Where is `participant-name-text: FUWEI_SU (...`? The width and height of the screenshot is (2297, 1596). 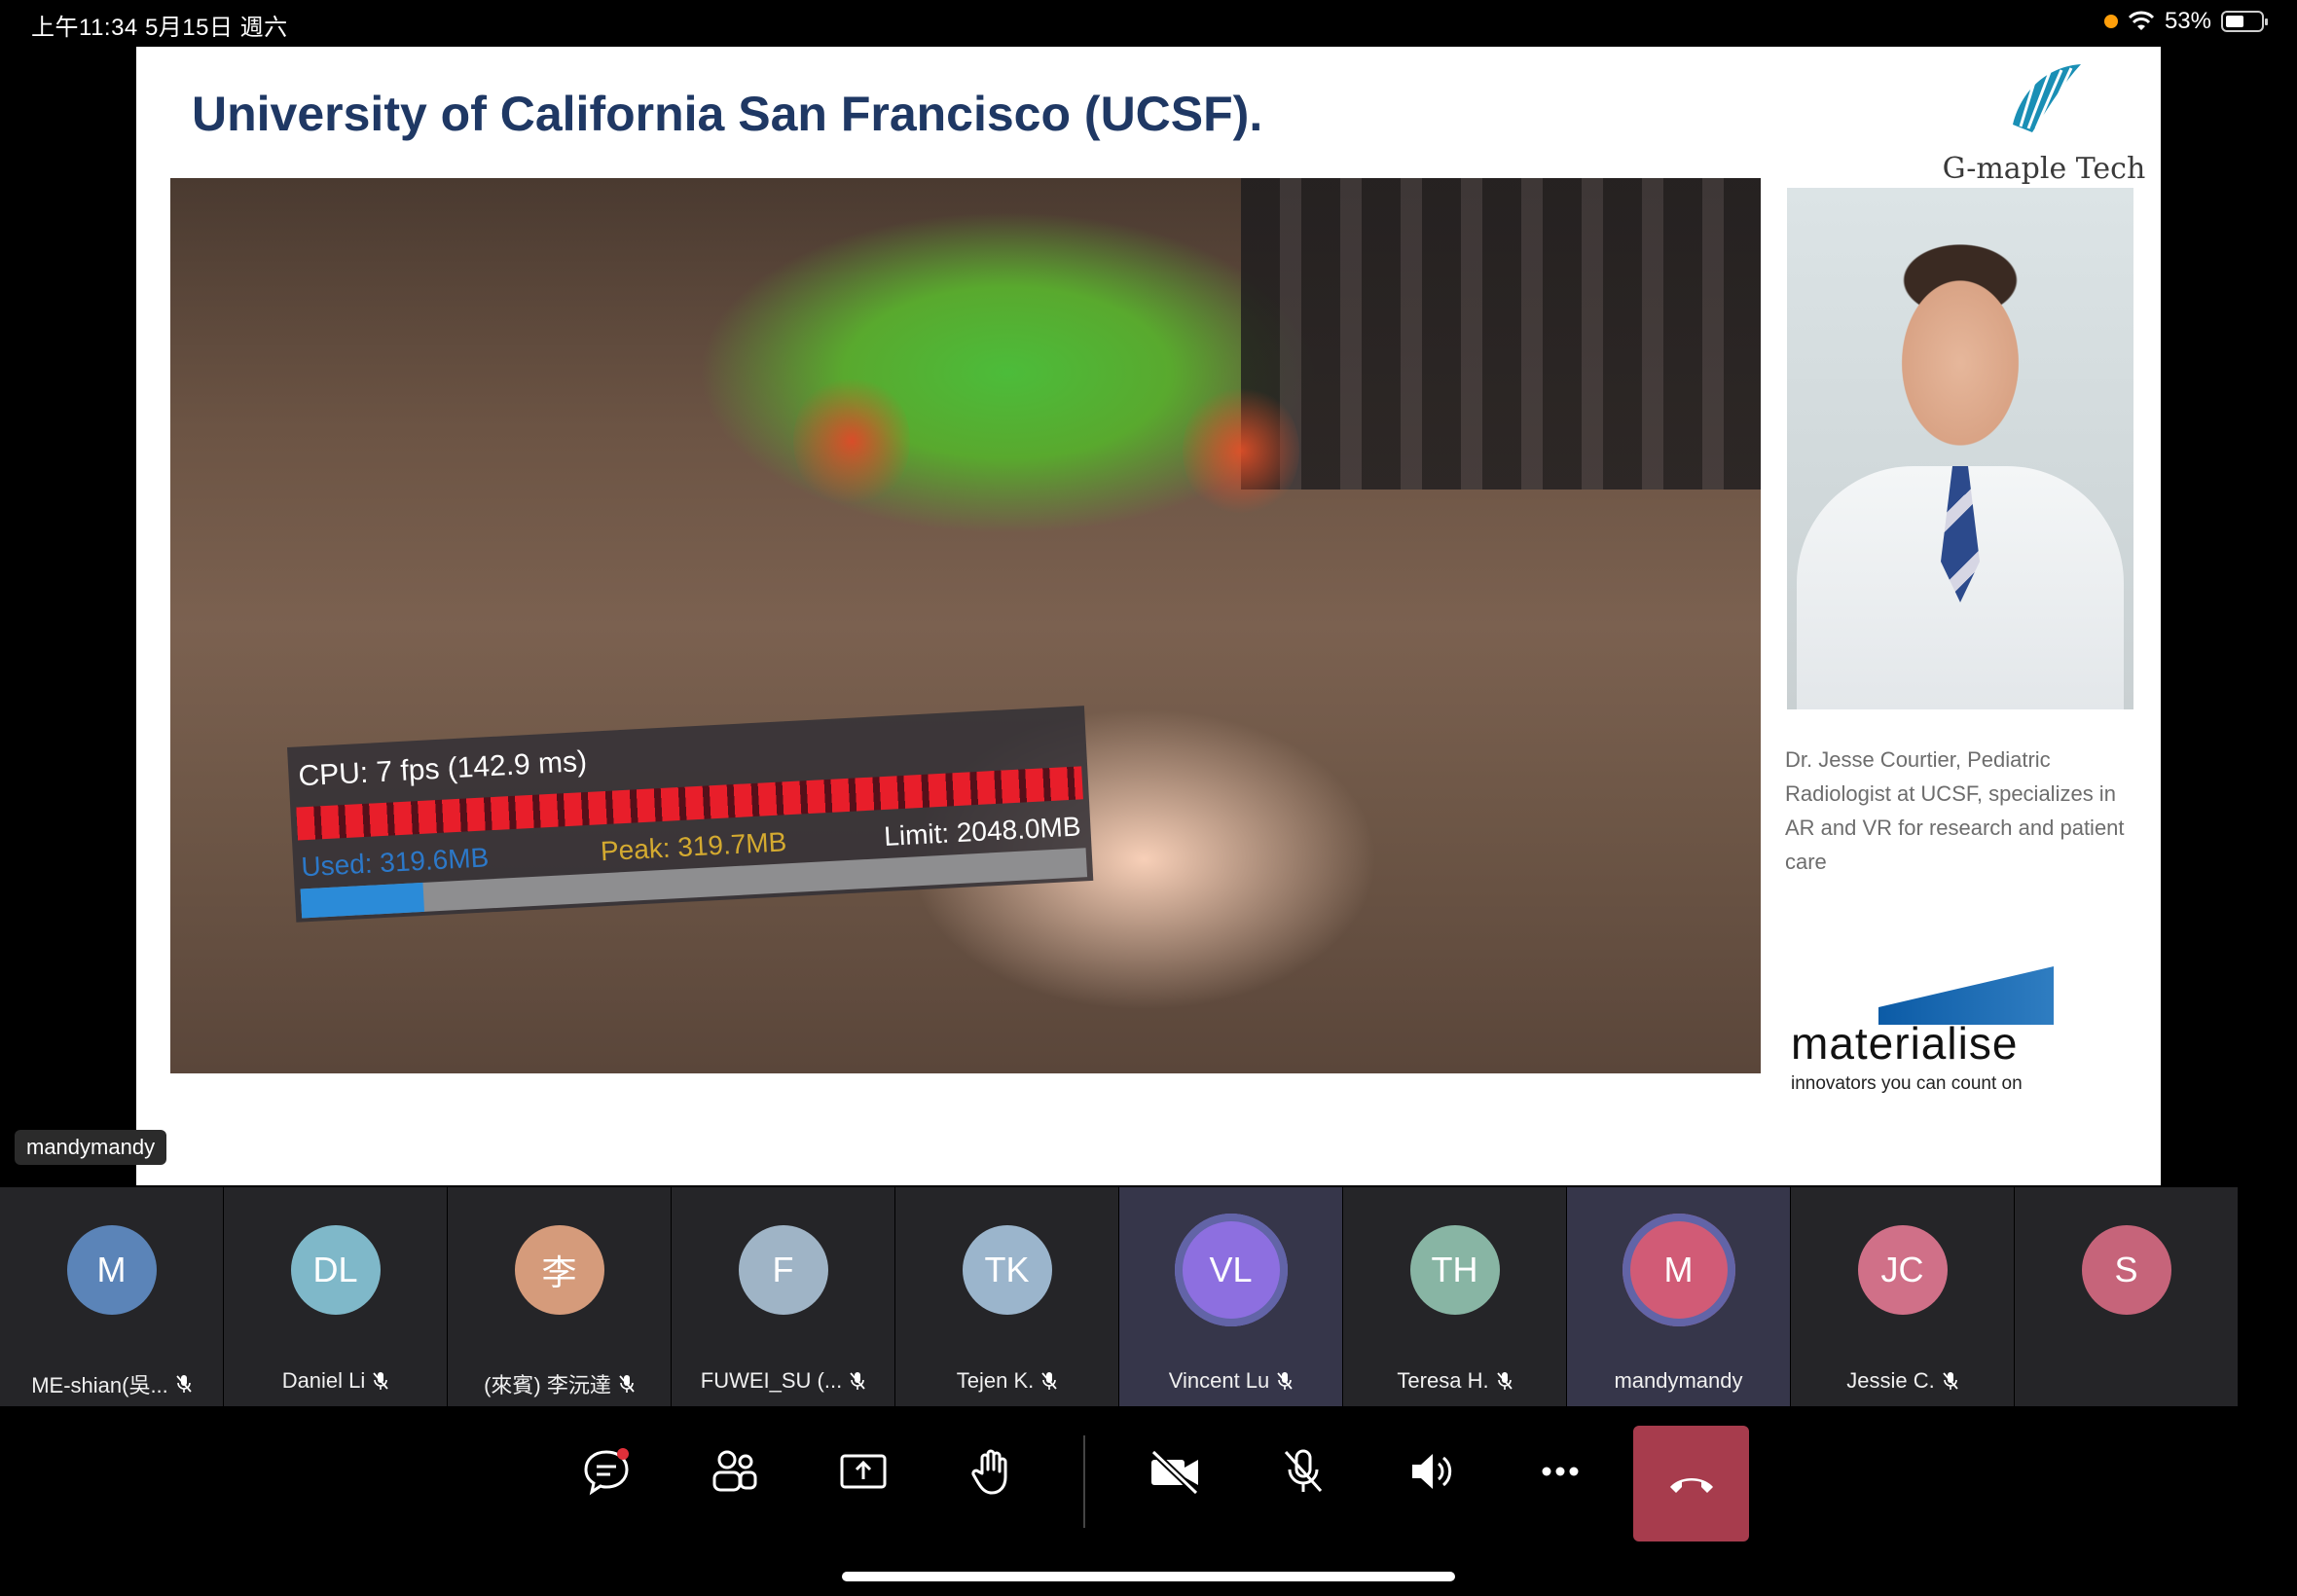
participant-name-text: FUWEI_SU (... is located at coordinates (771, 1380).